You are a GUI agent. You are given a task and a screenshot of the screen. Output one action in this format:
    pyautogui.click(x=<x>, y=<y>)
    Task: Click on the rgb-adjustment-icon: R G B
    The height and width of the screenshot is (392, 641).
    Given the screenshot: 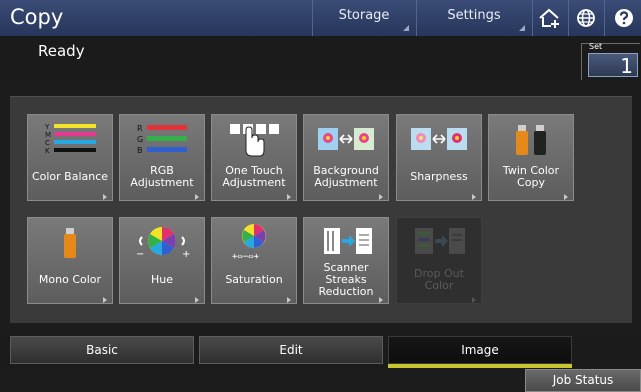 What is the action you would take?
    pyautogui.click(x=162, y=139)
    